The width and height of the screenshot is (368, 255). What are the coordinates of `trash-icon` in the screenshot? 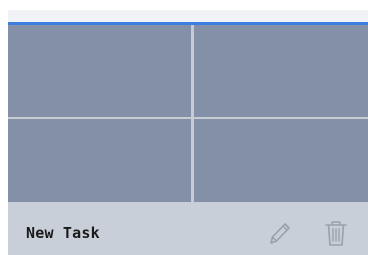 It's located at (336, 233).